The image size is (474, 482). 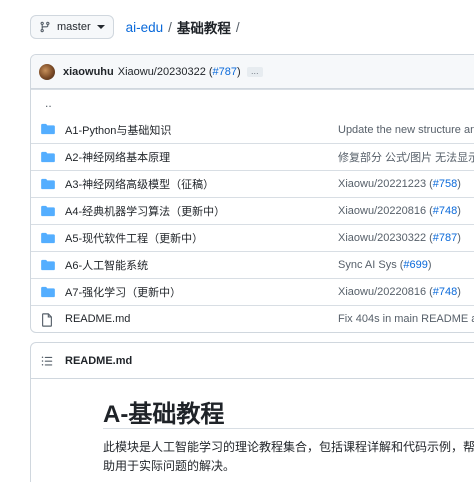 I want to click on branch-name: master, so click(x=74, y=27).